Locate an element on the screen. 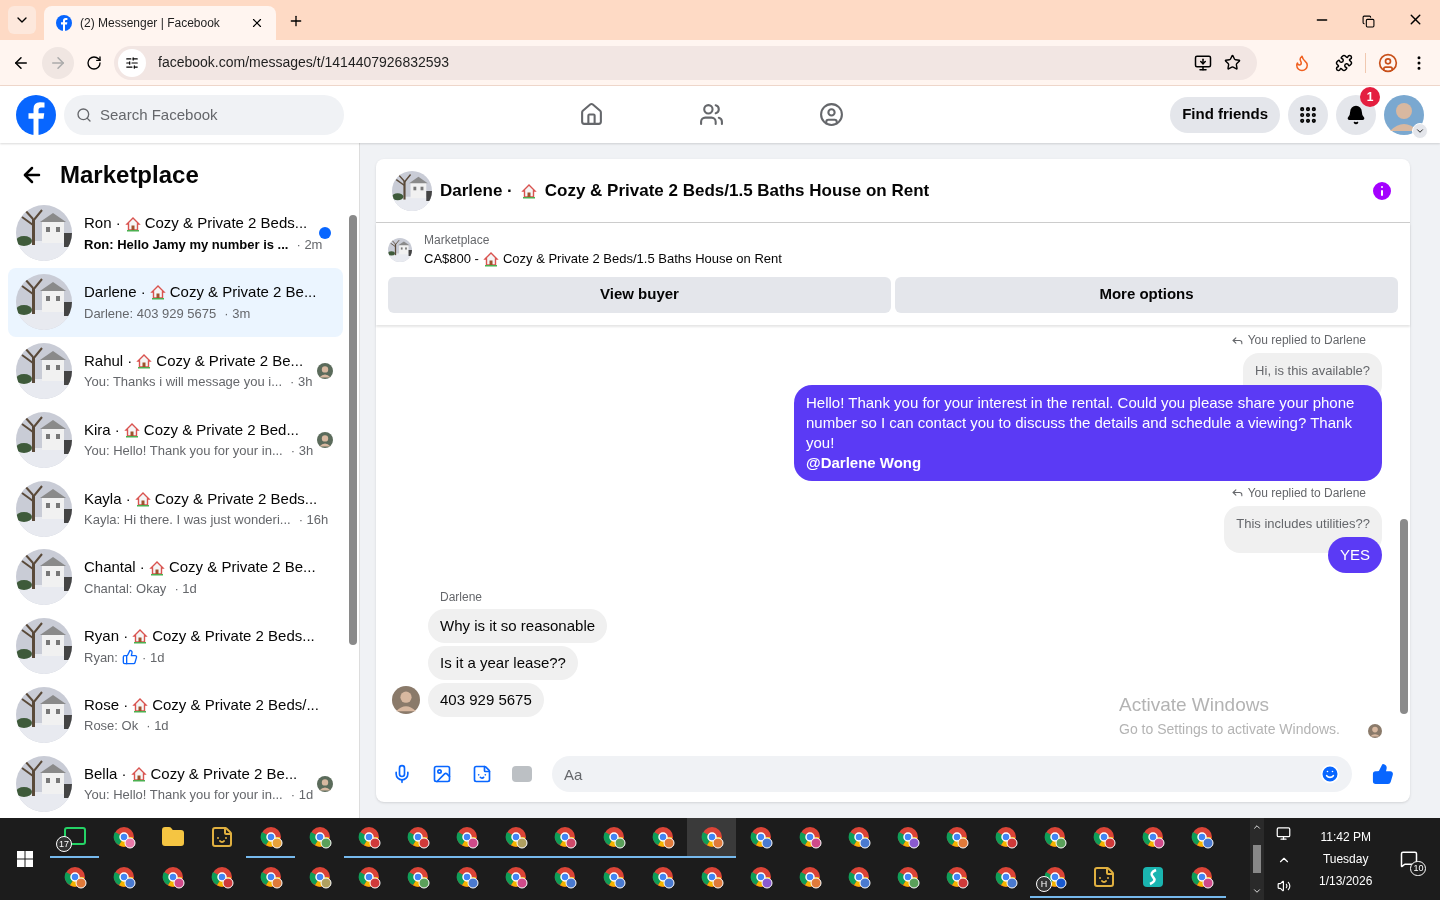 Image resolution: width=1440 pixels, height=900 pixels. activation-subtitle: Go to Settings to activate Windows. is located at coordinates (1229, 729).